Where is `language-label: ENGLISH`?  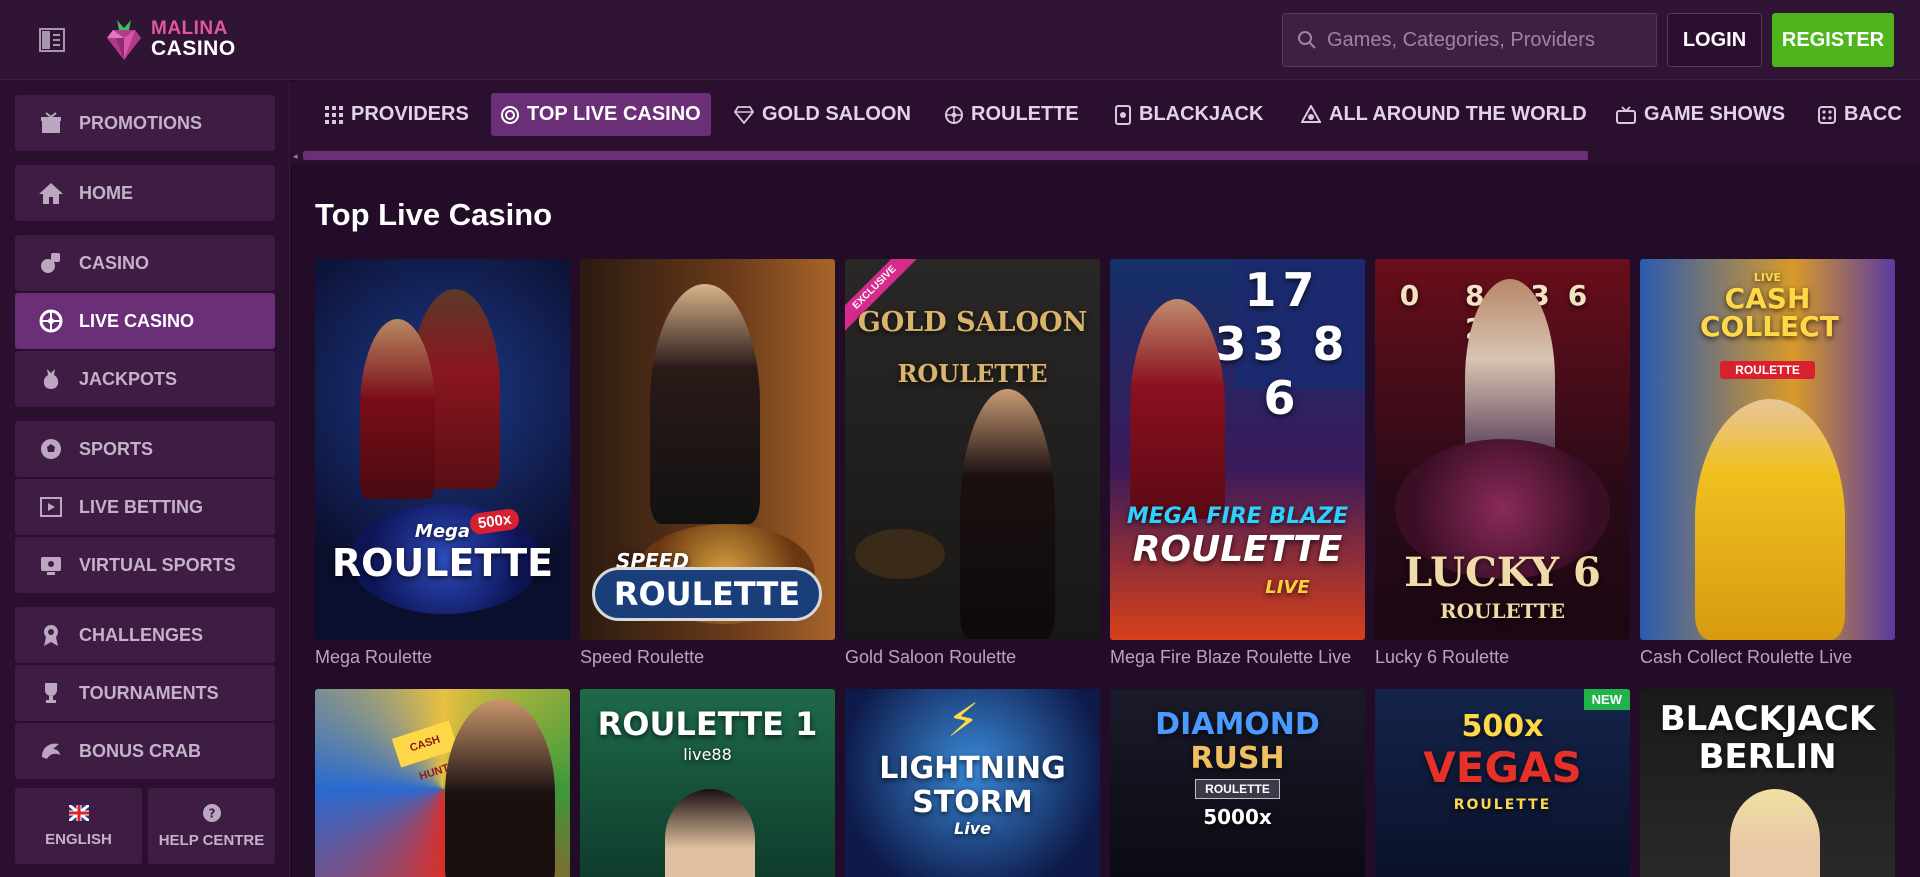
language-label: ENGLISH is located at coordinates (78, 839).